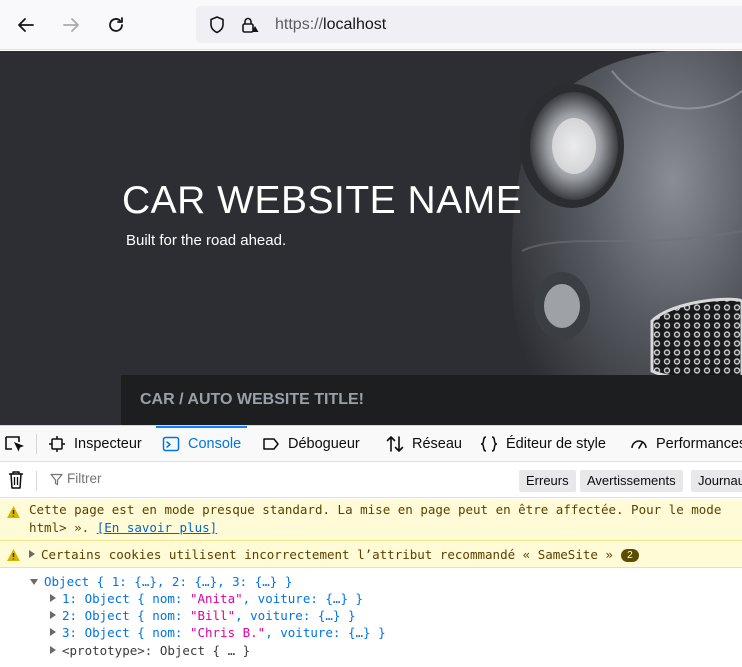 The image size is (742, 667). Describe the element at coordinates (108, 444) in the screenshot. I see `tab-inspector-label: Inspecteur` at that location.